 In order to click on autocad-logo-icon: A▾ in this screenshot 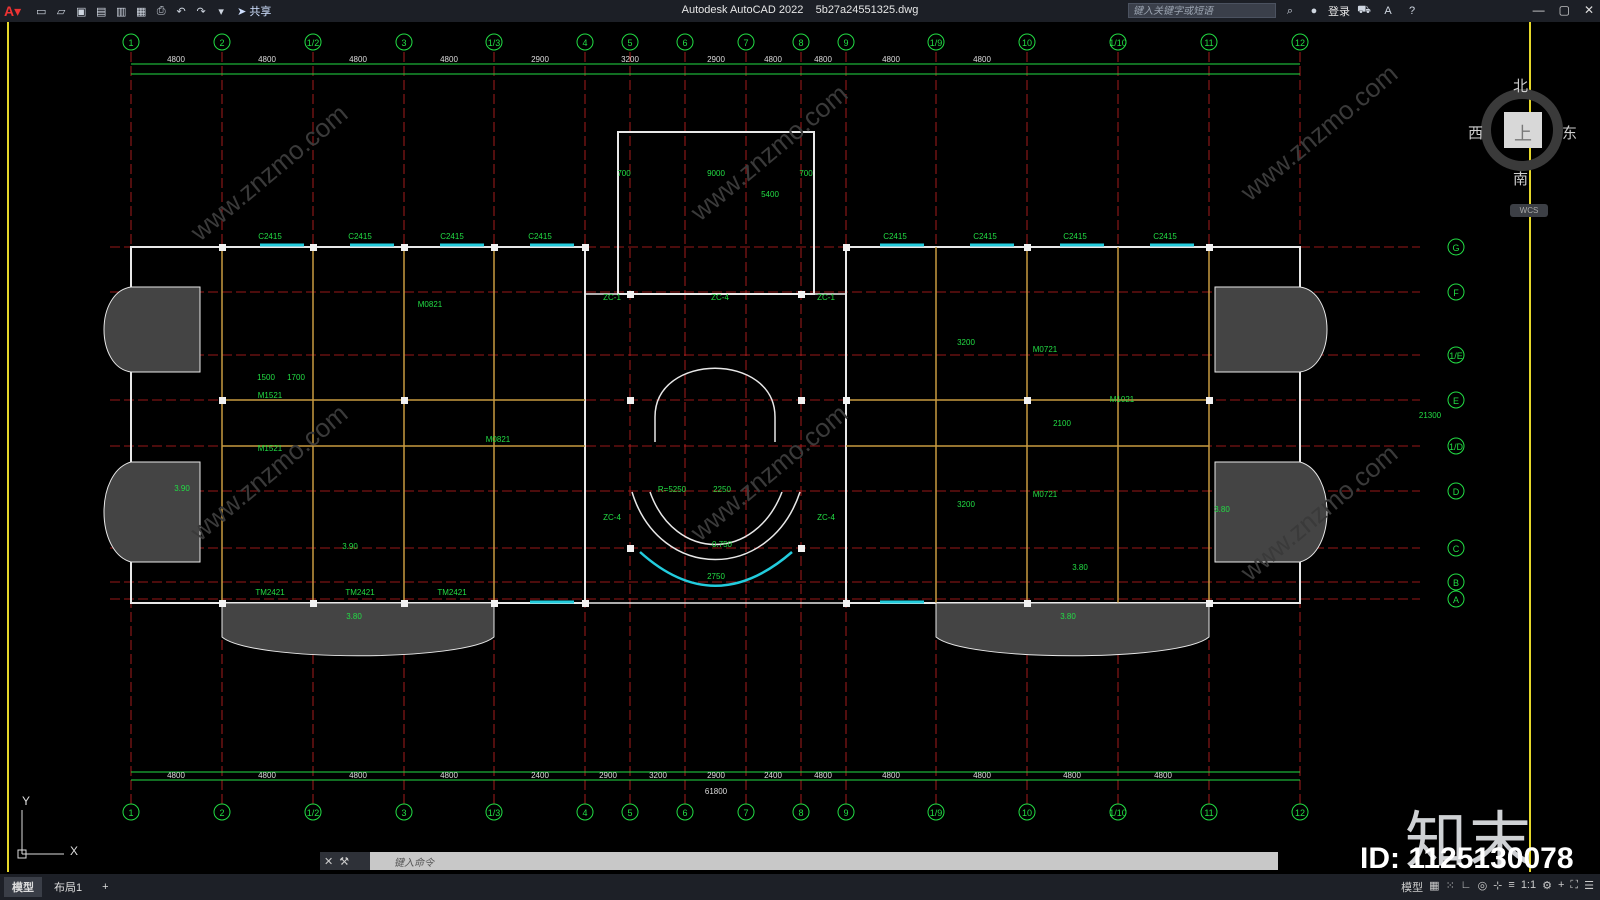, I will do `click(12, 11)`.